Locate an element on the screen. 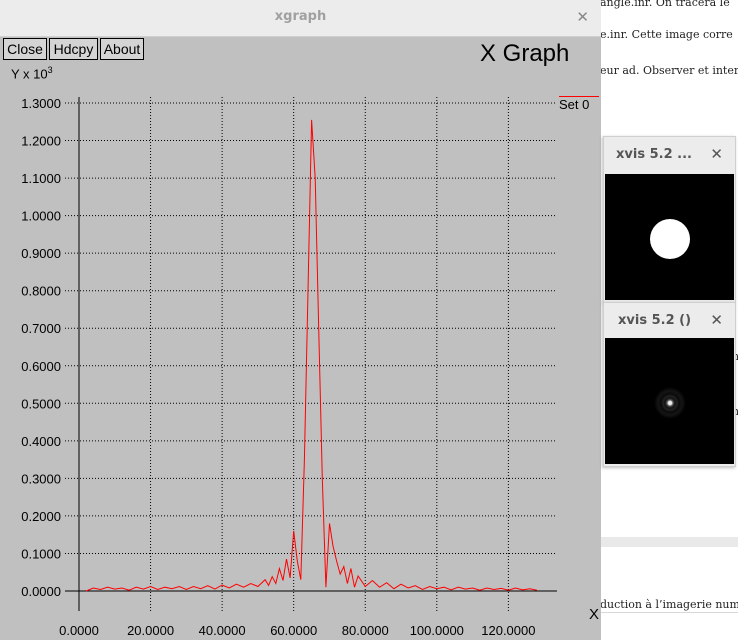 Image resolution: width=738 pixels, height=640 pixels. xvis-titlebar-1: xvis 5.2 ... ✕ is located at coordinates (669, 154).